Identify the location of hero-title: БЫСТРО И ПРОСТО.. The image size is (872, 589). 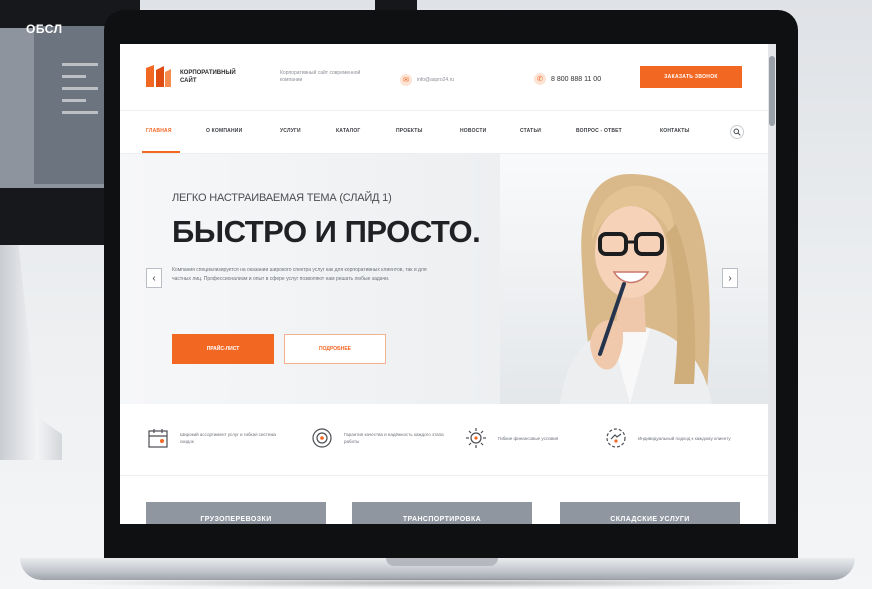
(326, 231).